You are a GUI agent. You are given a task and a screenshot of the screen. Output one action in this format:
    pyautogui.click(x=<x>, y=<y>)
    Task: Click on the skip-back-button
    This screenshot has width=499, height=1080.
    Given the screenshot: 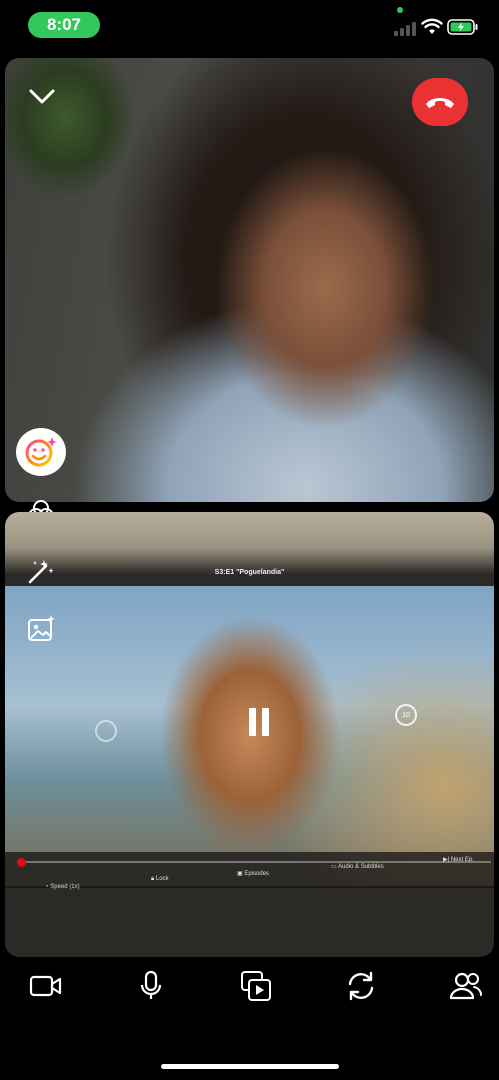 What is the action you would take?
    pyautogui.click(x=106, y=731)
    